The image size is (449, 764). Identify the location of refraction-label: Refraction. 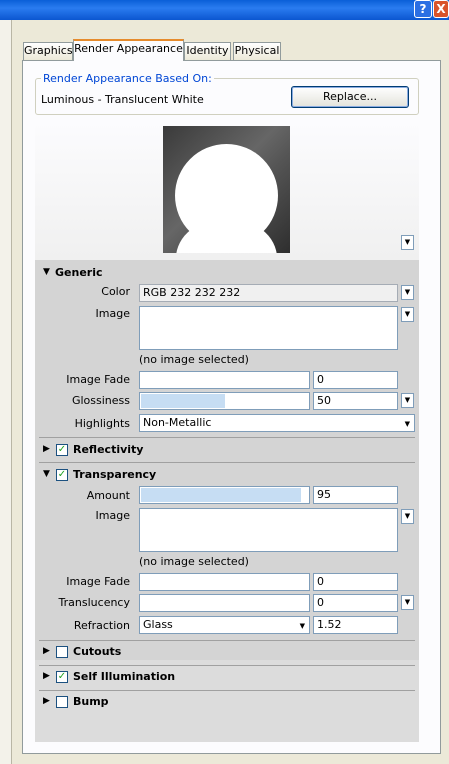
(101, 625).